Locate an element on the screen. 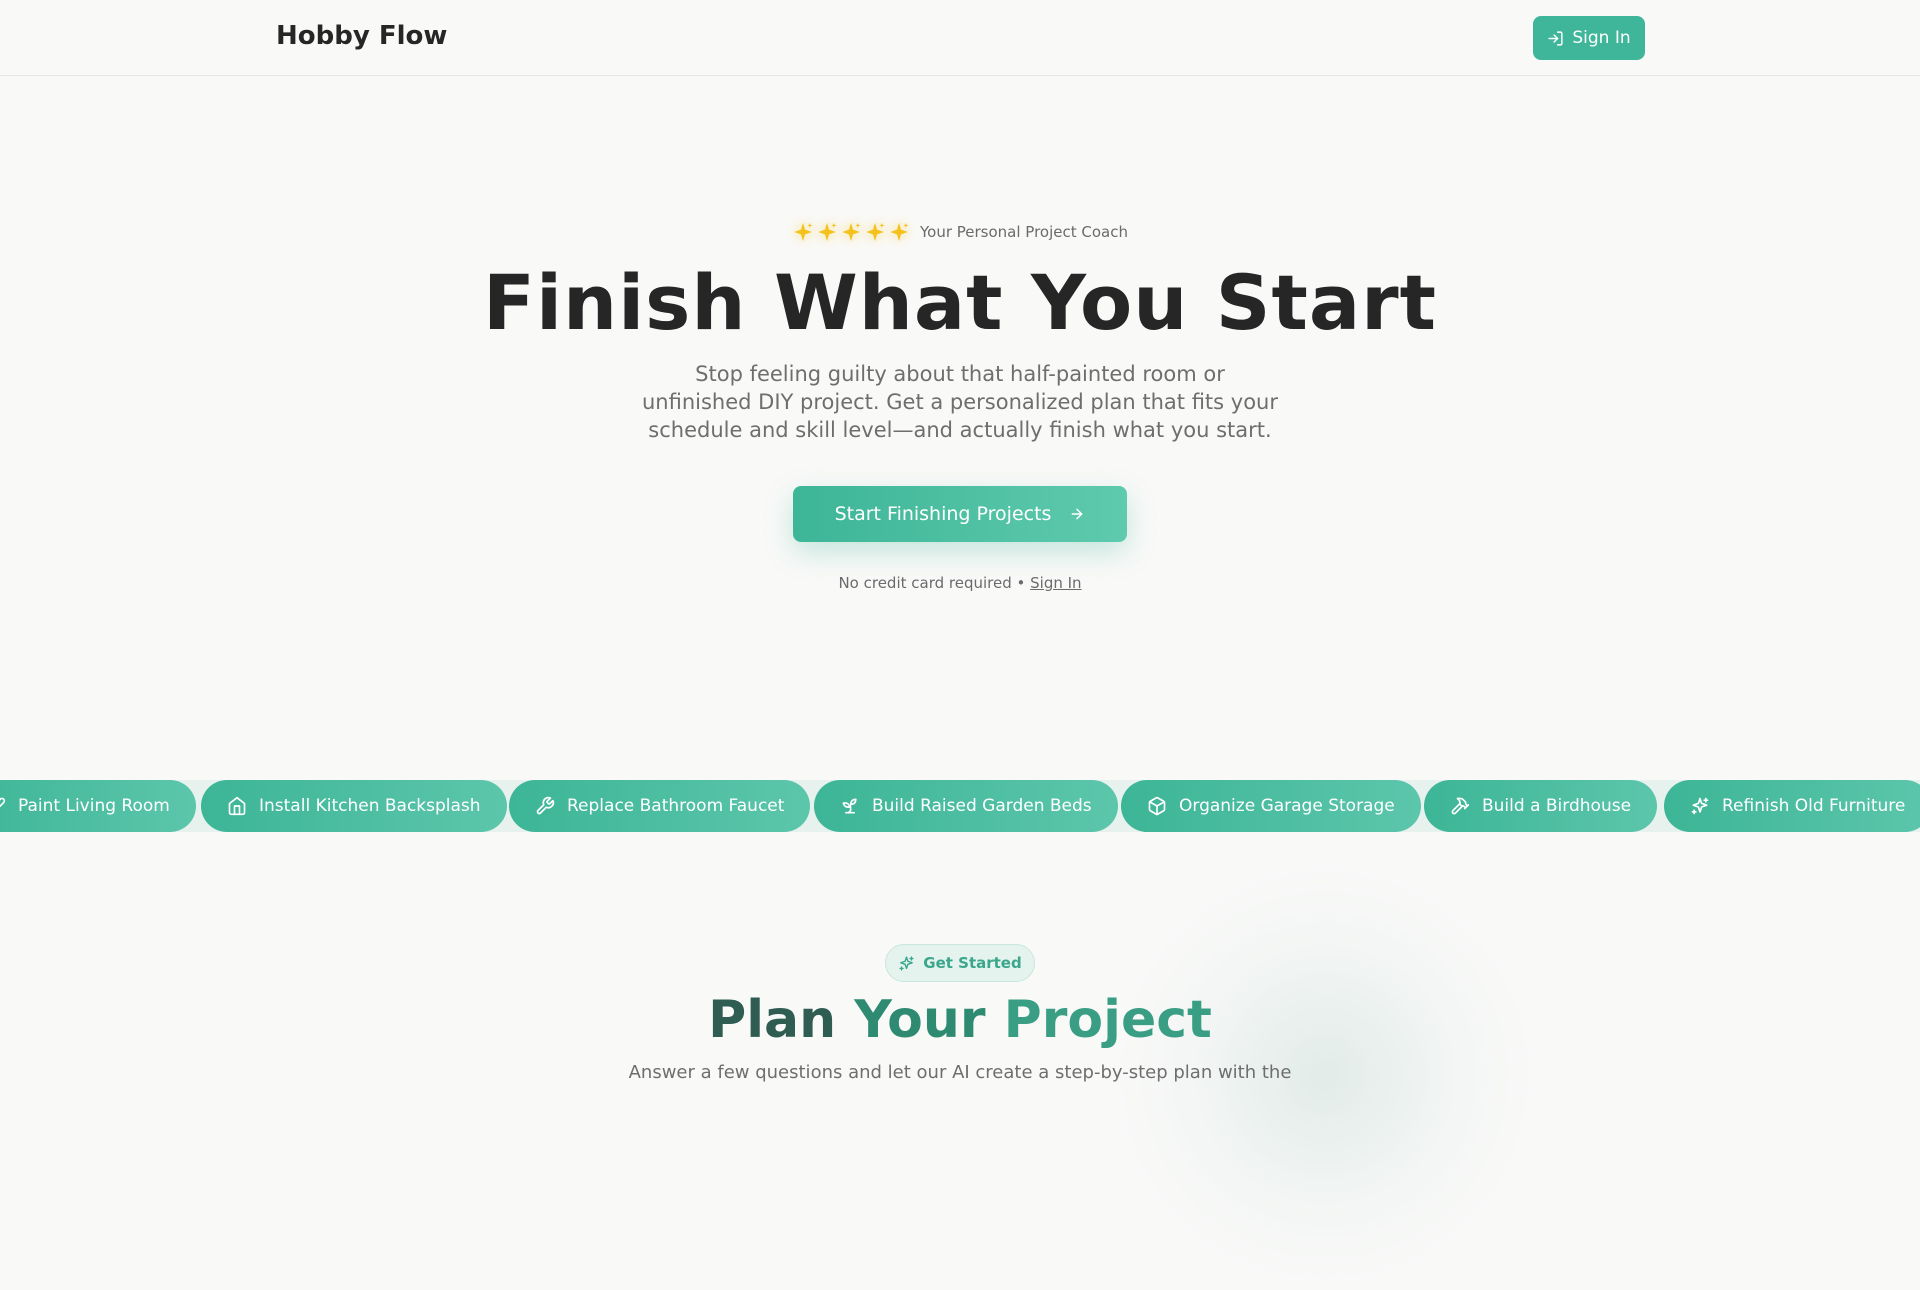 The height and width of the screenshot is (1290, 1920). no-credit-card-text: No credit card required • is located at coordinates (932, 583).